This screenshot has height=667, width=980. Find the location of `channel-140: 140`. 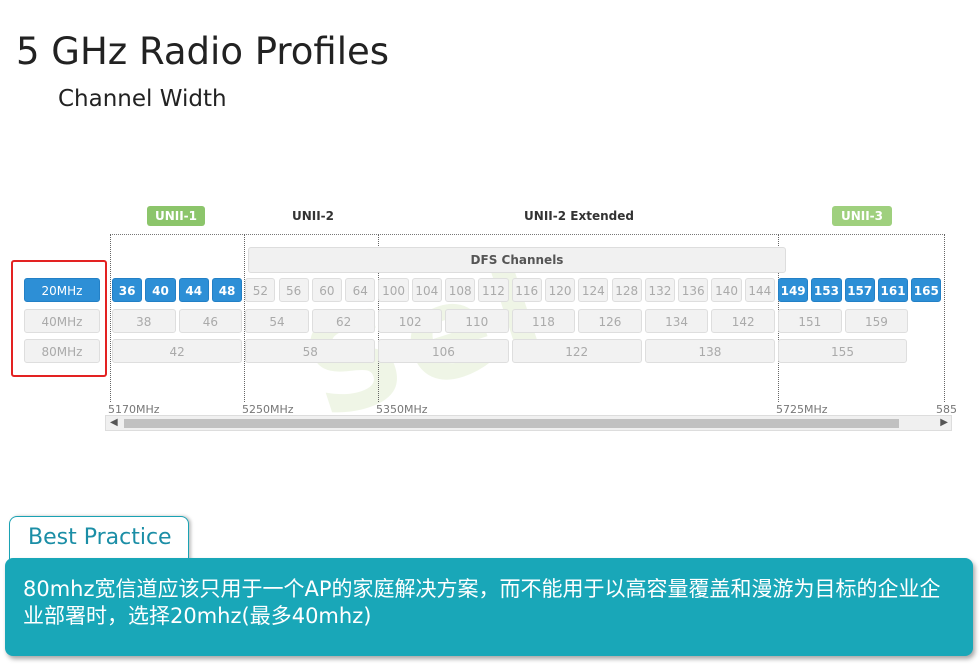

channel-140: 140 is located at coordinates (726, 290).